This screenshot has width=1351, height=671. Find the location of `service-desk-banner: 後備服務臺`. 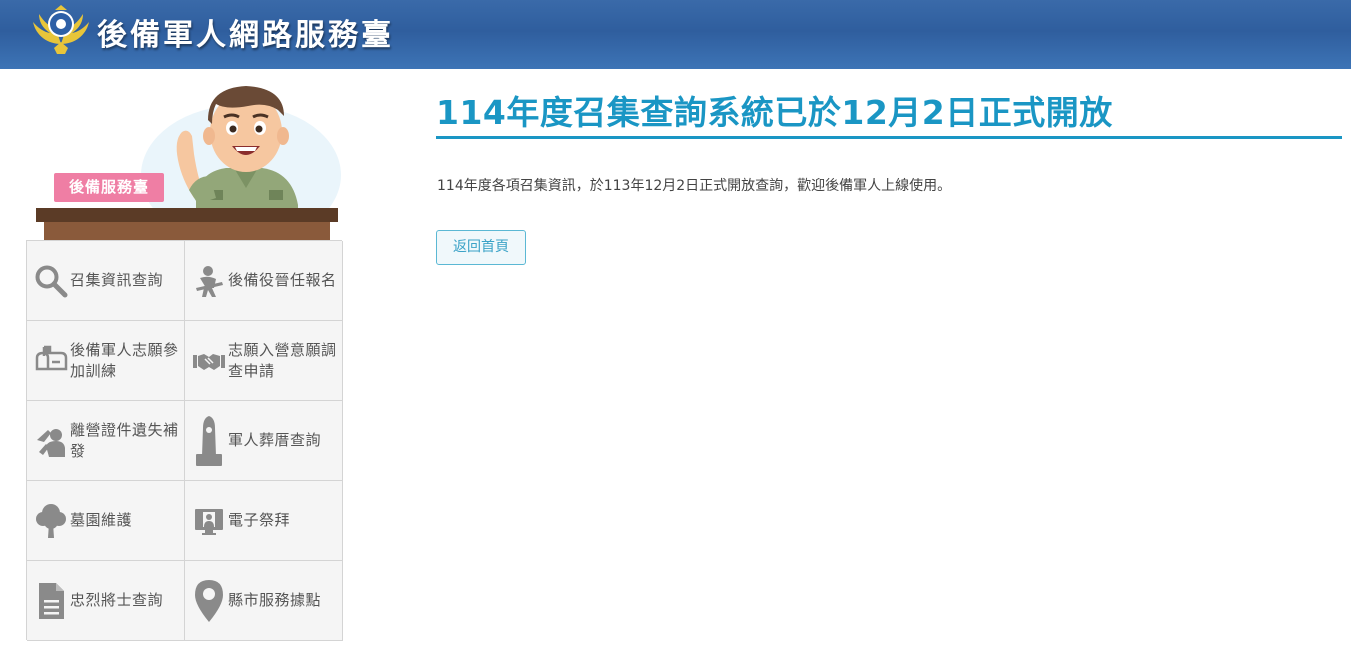

service-desk-banner: 後備服務臺 is located at coordinates (184, 162).